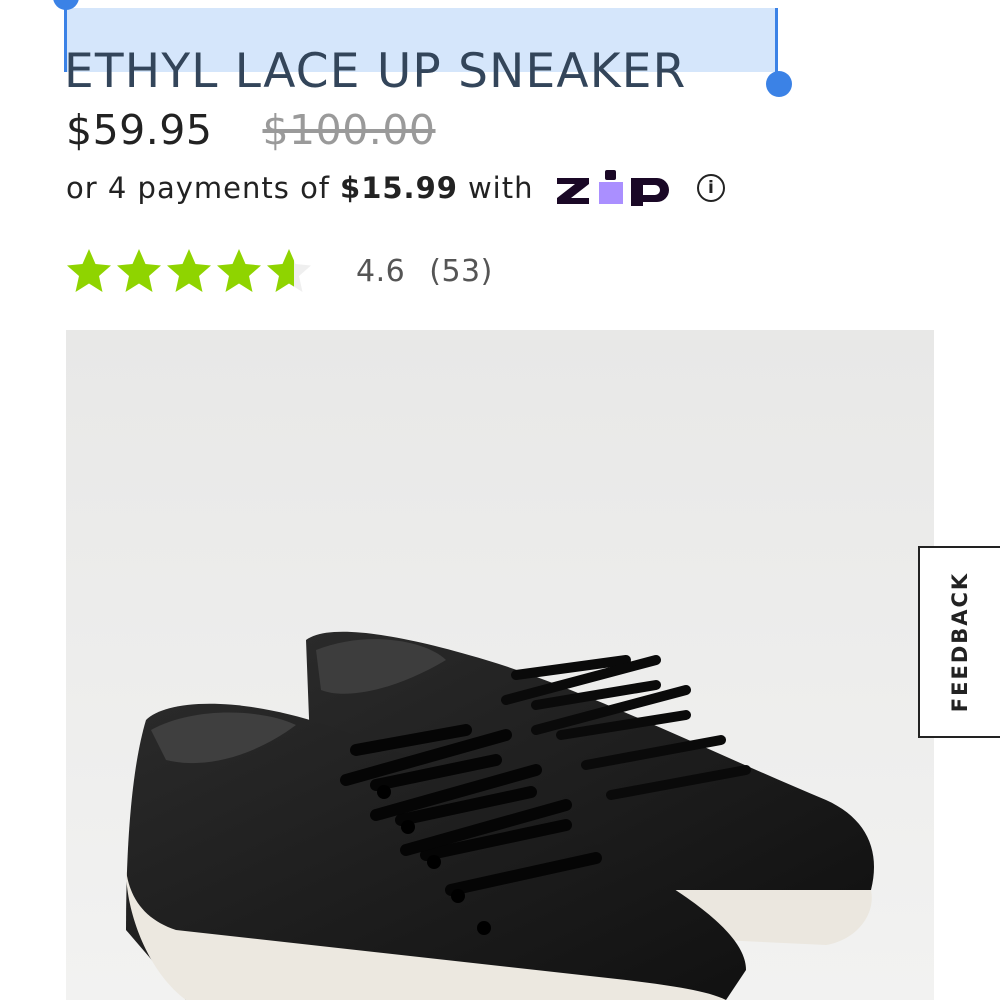  I want to click on installment-suffix: with, so click(500, 188).